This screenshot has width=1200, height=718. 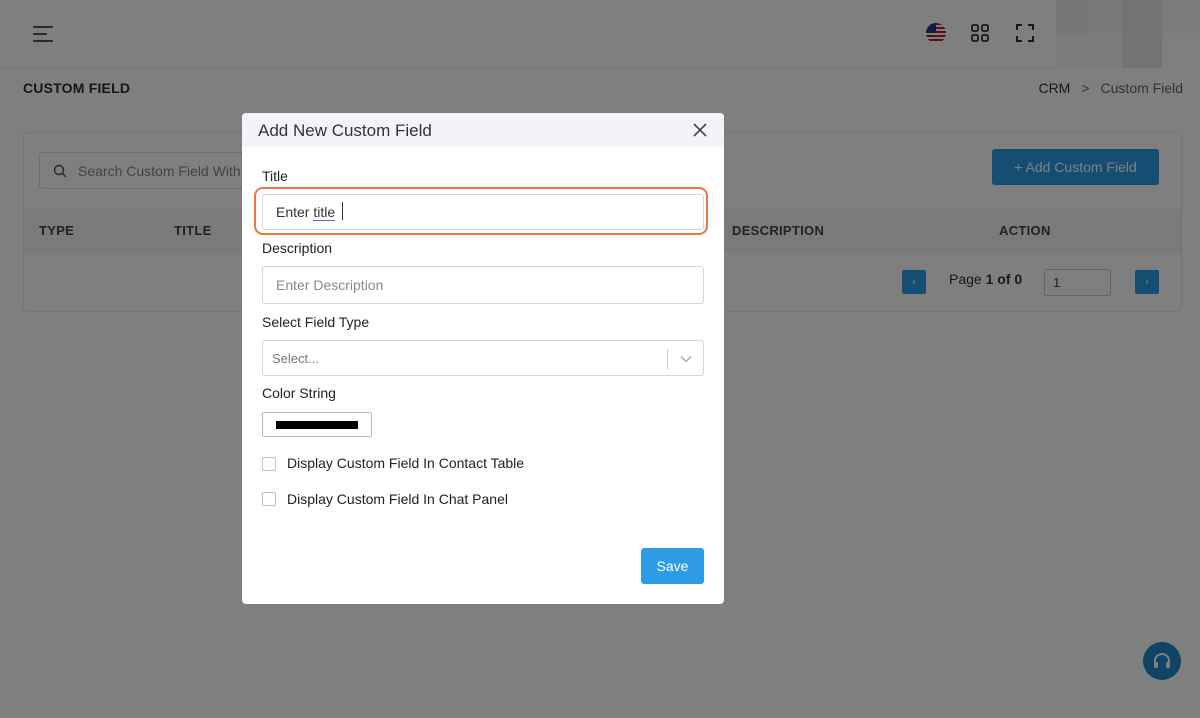 I want to click on modal-header: Add New Custom Field, so click(x=483, y=130).